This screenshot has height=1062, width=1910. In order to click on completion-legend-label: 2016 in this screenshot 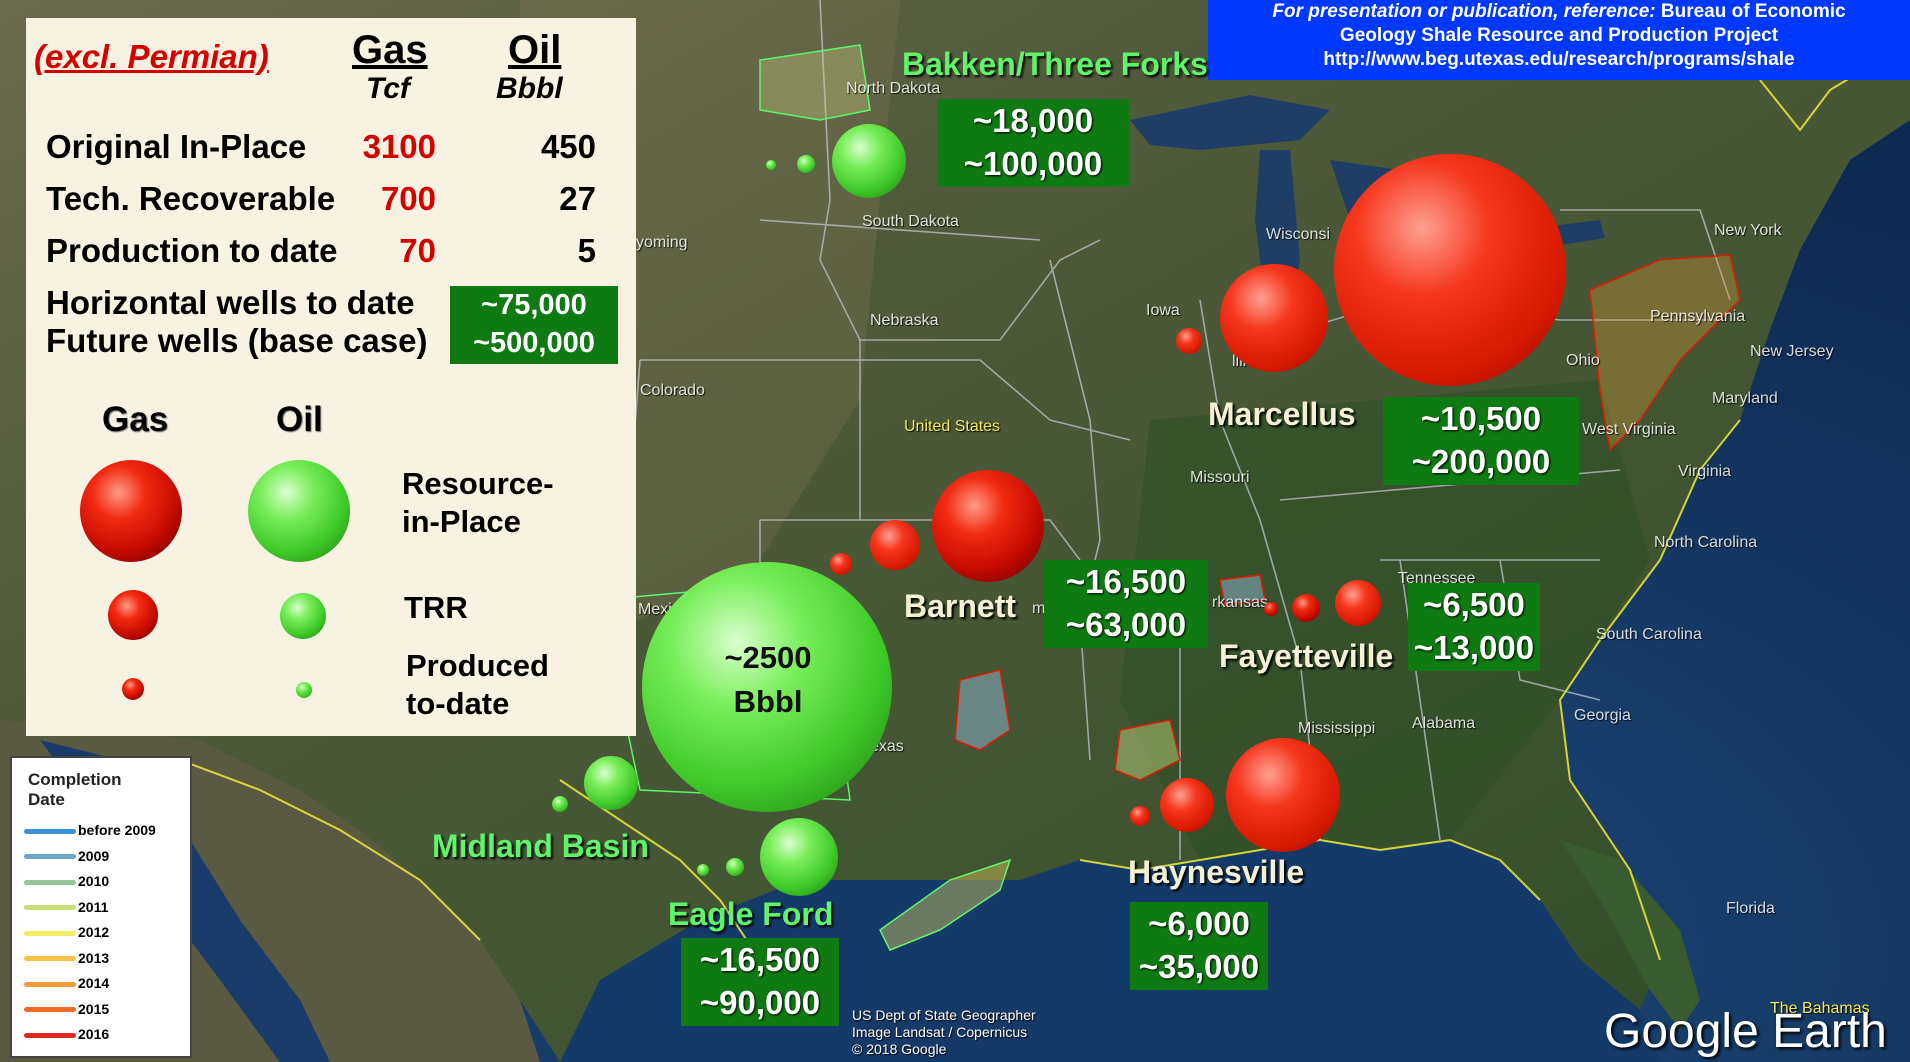, I will do `click(94, 1034)`.